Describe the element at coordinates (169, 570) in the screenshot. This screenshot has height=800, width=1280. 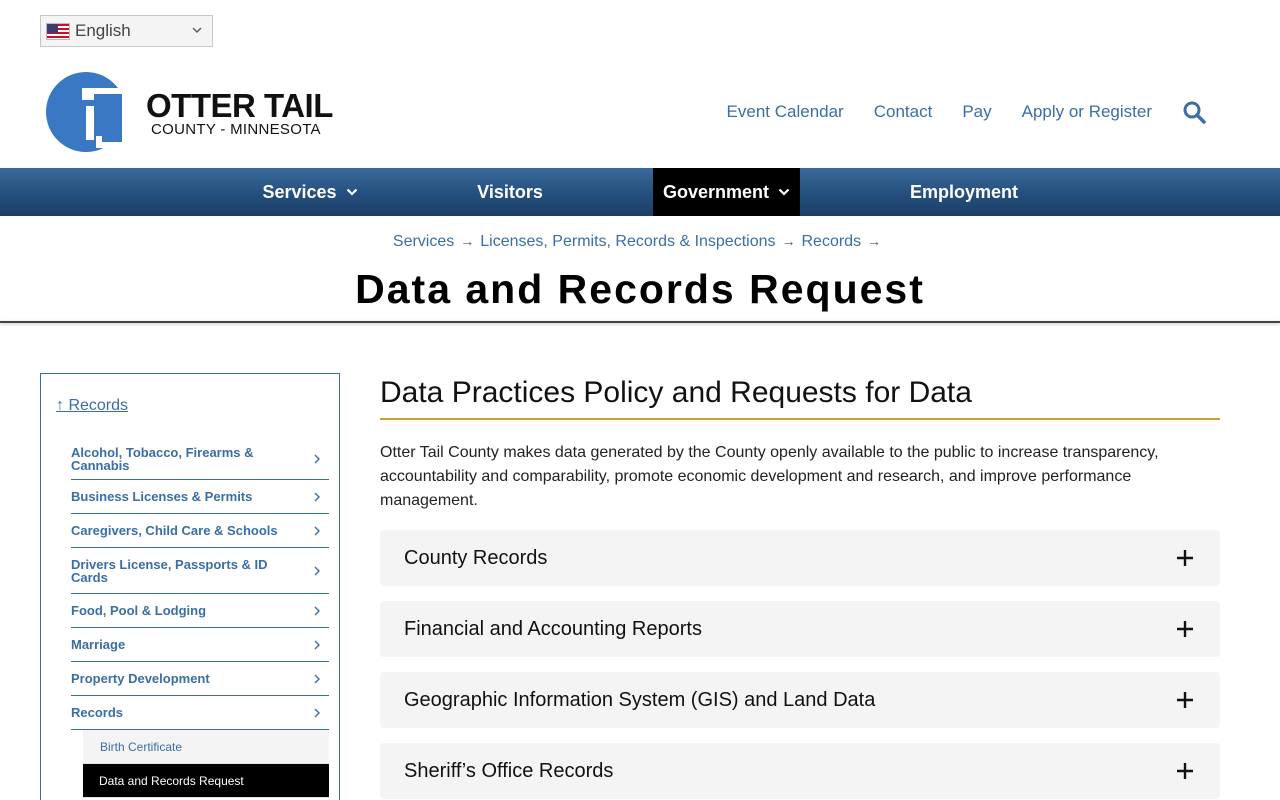
I see `sidebar-item-label: Drivers License, Passports & ID Cards` at that location.